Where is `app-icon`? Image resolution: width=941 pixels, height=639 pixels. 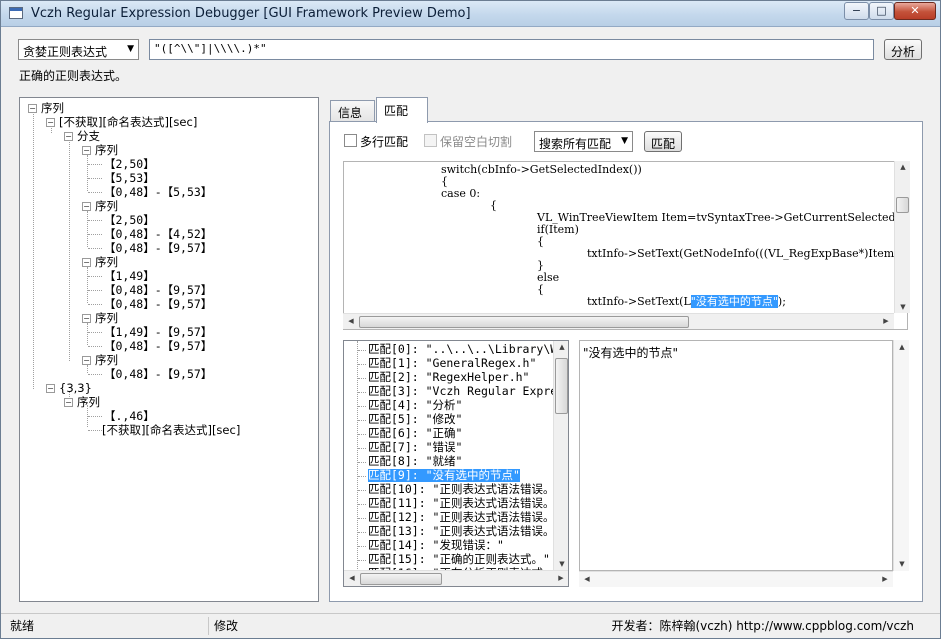
app-icon is located at coordinates (16, 13).